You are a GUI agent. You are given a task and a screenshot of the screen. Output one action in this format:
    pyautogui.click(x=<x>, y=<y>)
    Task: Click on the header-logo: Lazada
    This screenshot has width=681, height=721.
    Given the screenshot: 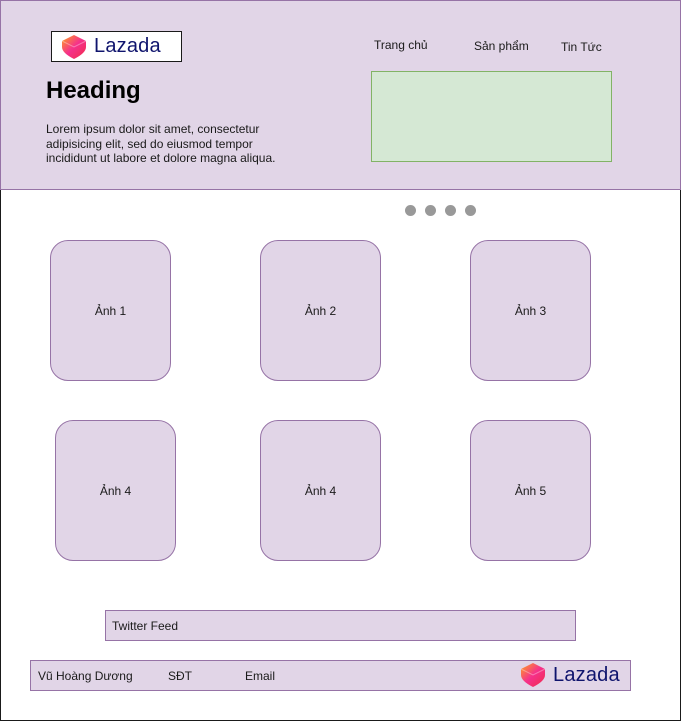 What is the action you would take?
    pyautogui.click(x=116, y=46)
    